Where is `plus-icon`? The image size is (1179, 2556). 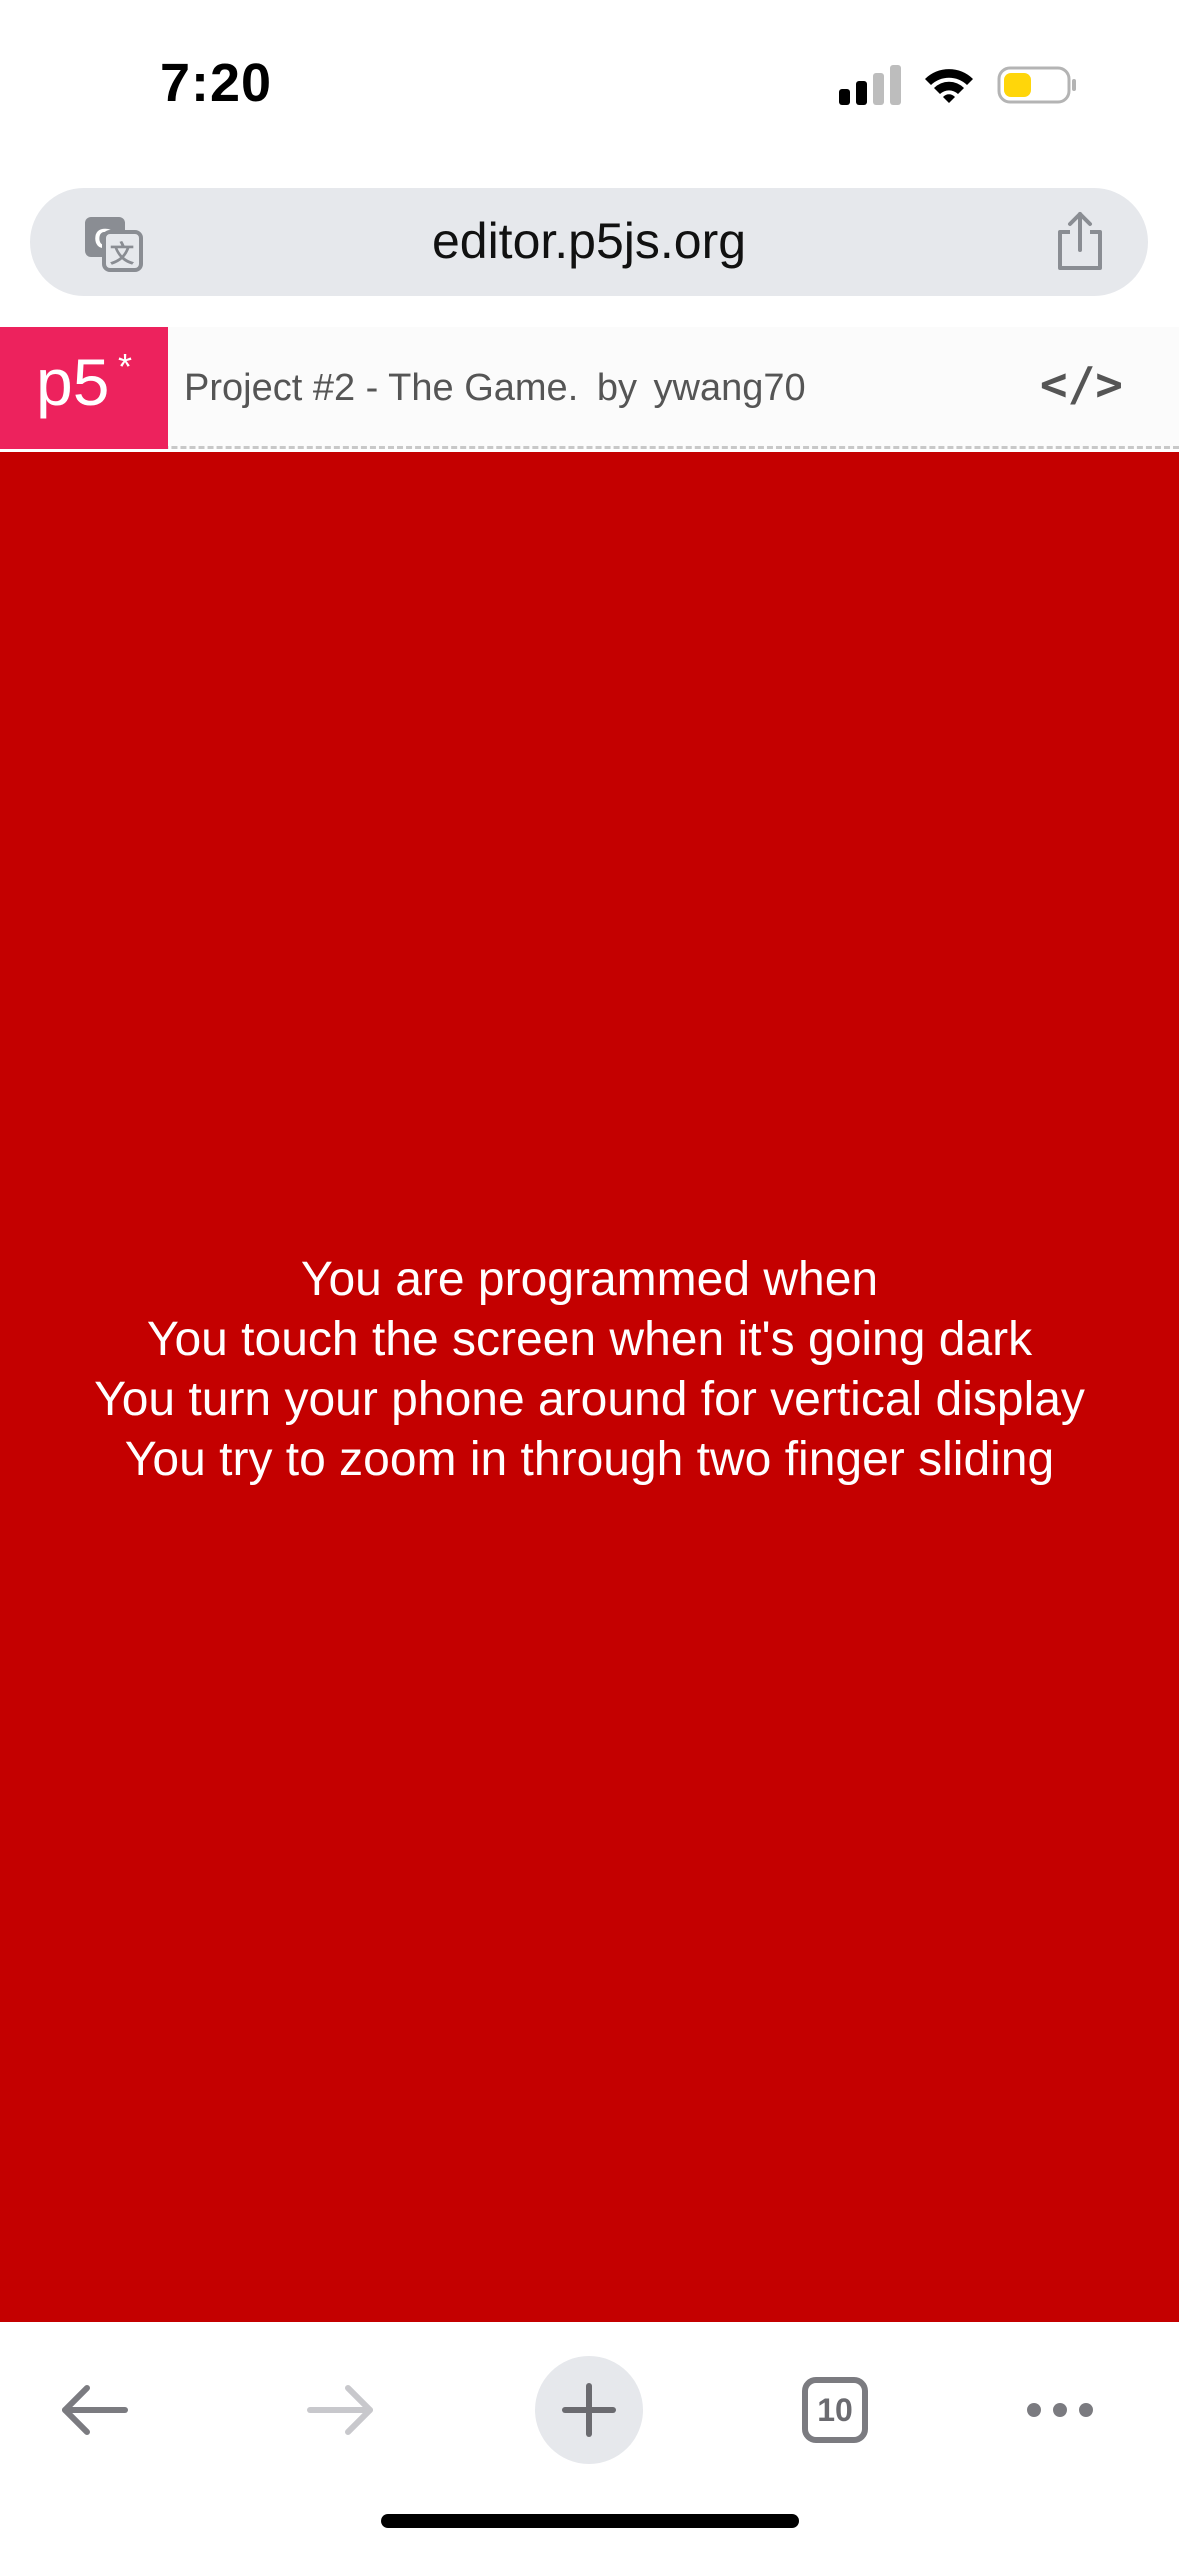
plus-icon is located at coordinates (589, 2410).